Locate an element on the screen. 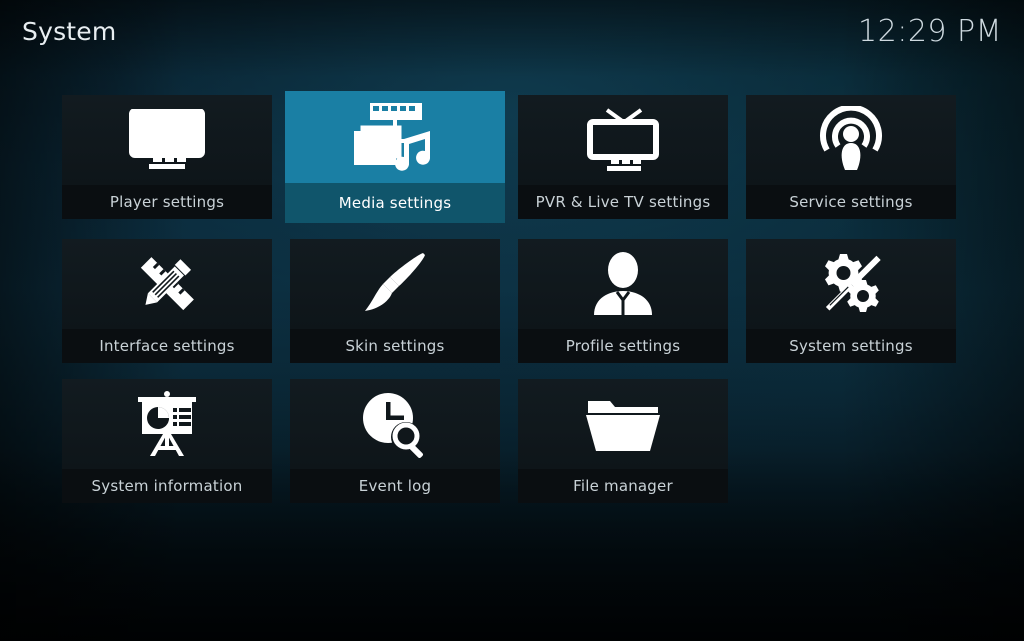  paintbrush-icon is located at coordinates (395, 284).